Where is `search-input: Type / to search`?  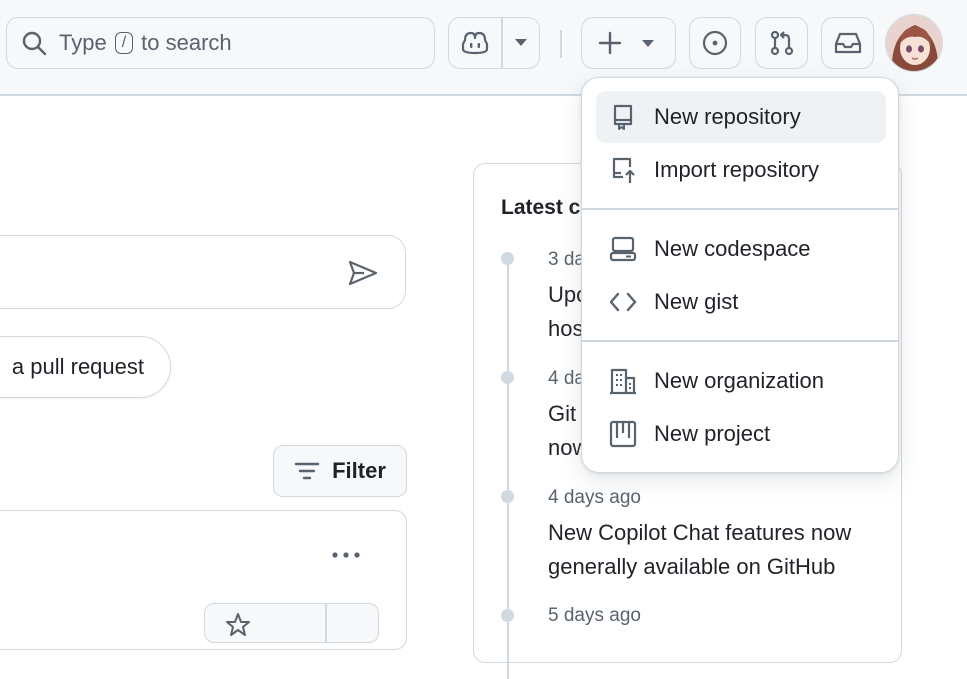 search-input: Type / to search is located at coordinates (220, 43).